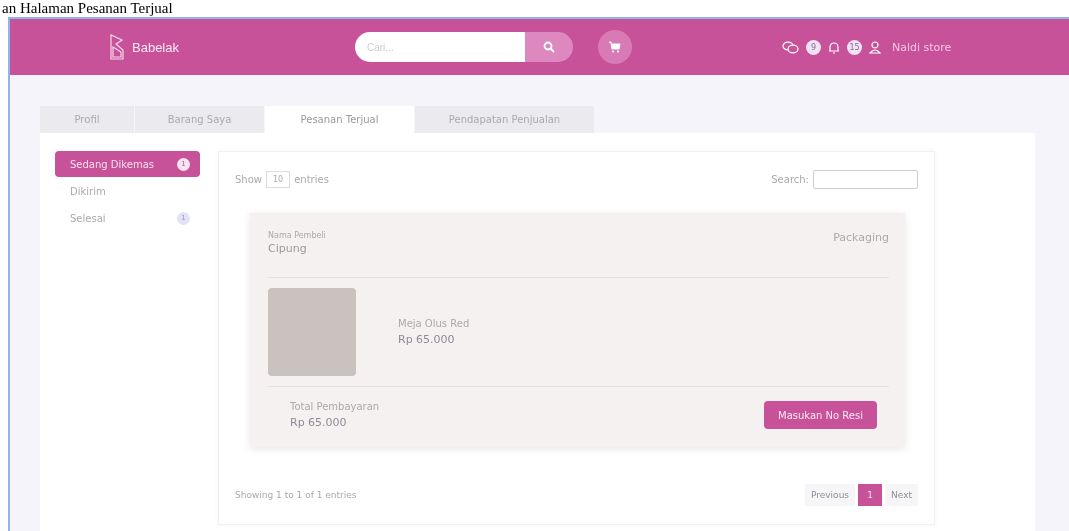 The width and height of the screenshot is (1069, 531). What do you see at coordinates (117, 47) in the screenshot?
I see `logo-icon` at bounding box center [117, 47].